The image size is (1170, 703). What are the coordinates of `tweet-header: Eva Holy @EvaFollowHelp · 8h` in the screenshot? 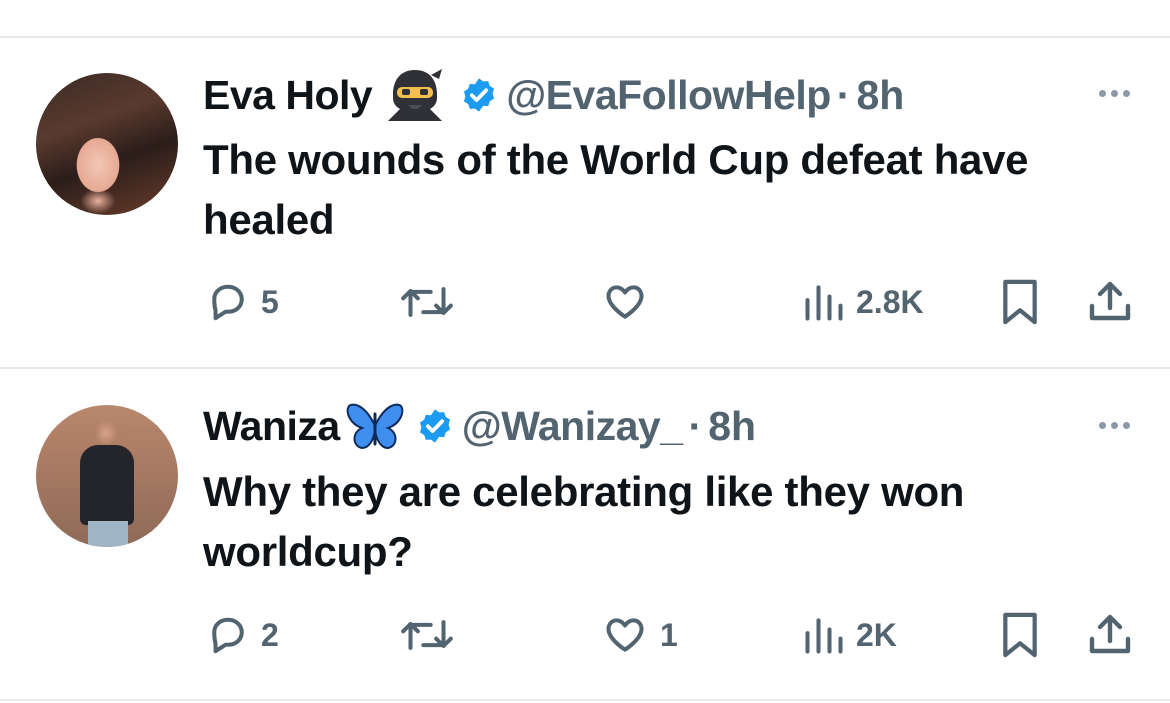 It's located at (553, 95).